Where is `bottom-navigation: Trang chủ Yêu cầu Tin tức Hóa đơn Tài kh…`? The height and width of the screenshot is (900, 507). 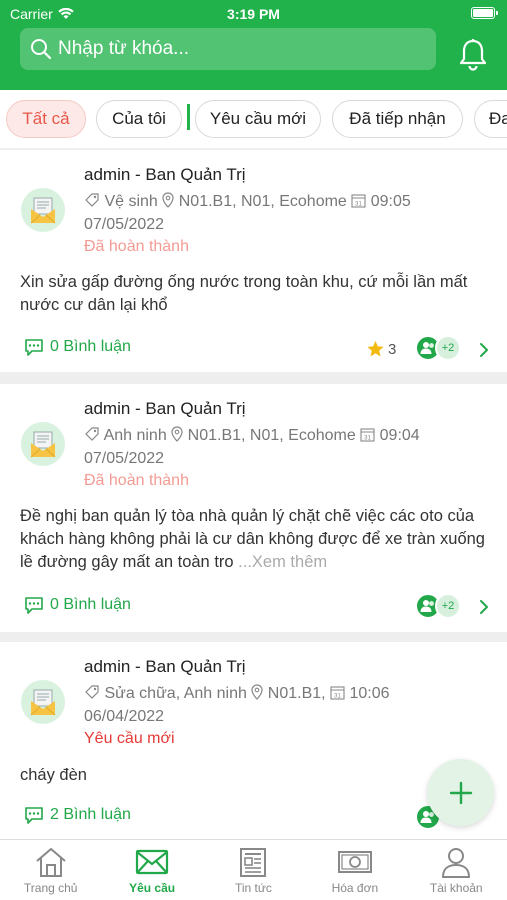
bottom-navigation: Trang chủ Yêu cầu Tin tức Hóa đơn Tài kh… is located at coordinates (253, 869).